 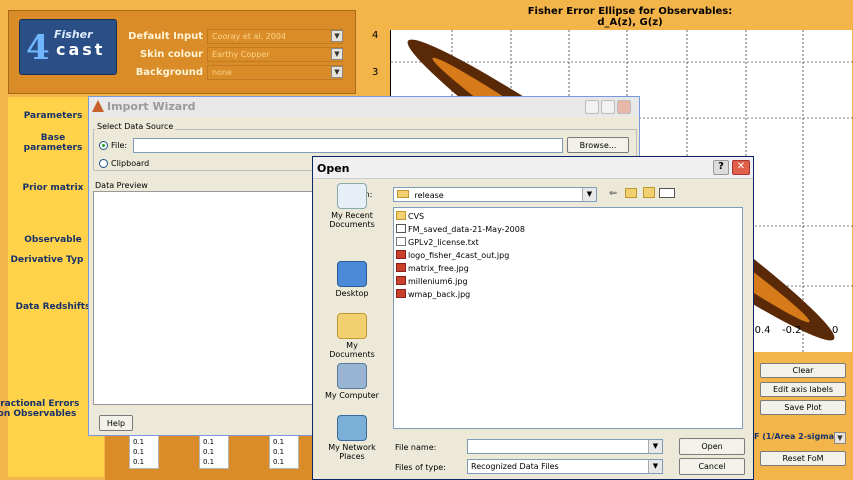 What do you see at coordinates (800, 437) in the screenshot?
I see `fom-select: F (1/Area 2-sigma)` at bounding box center [800, 437].